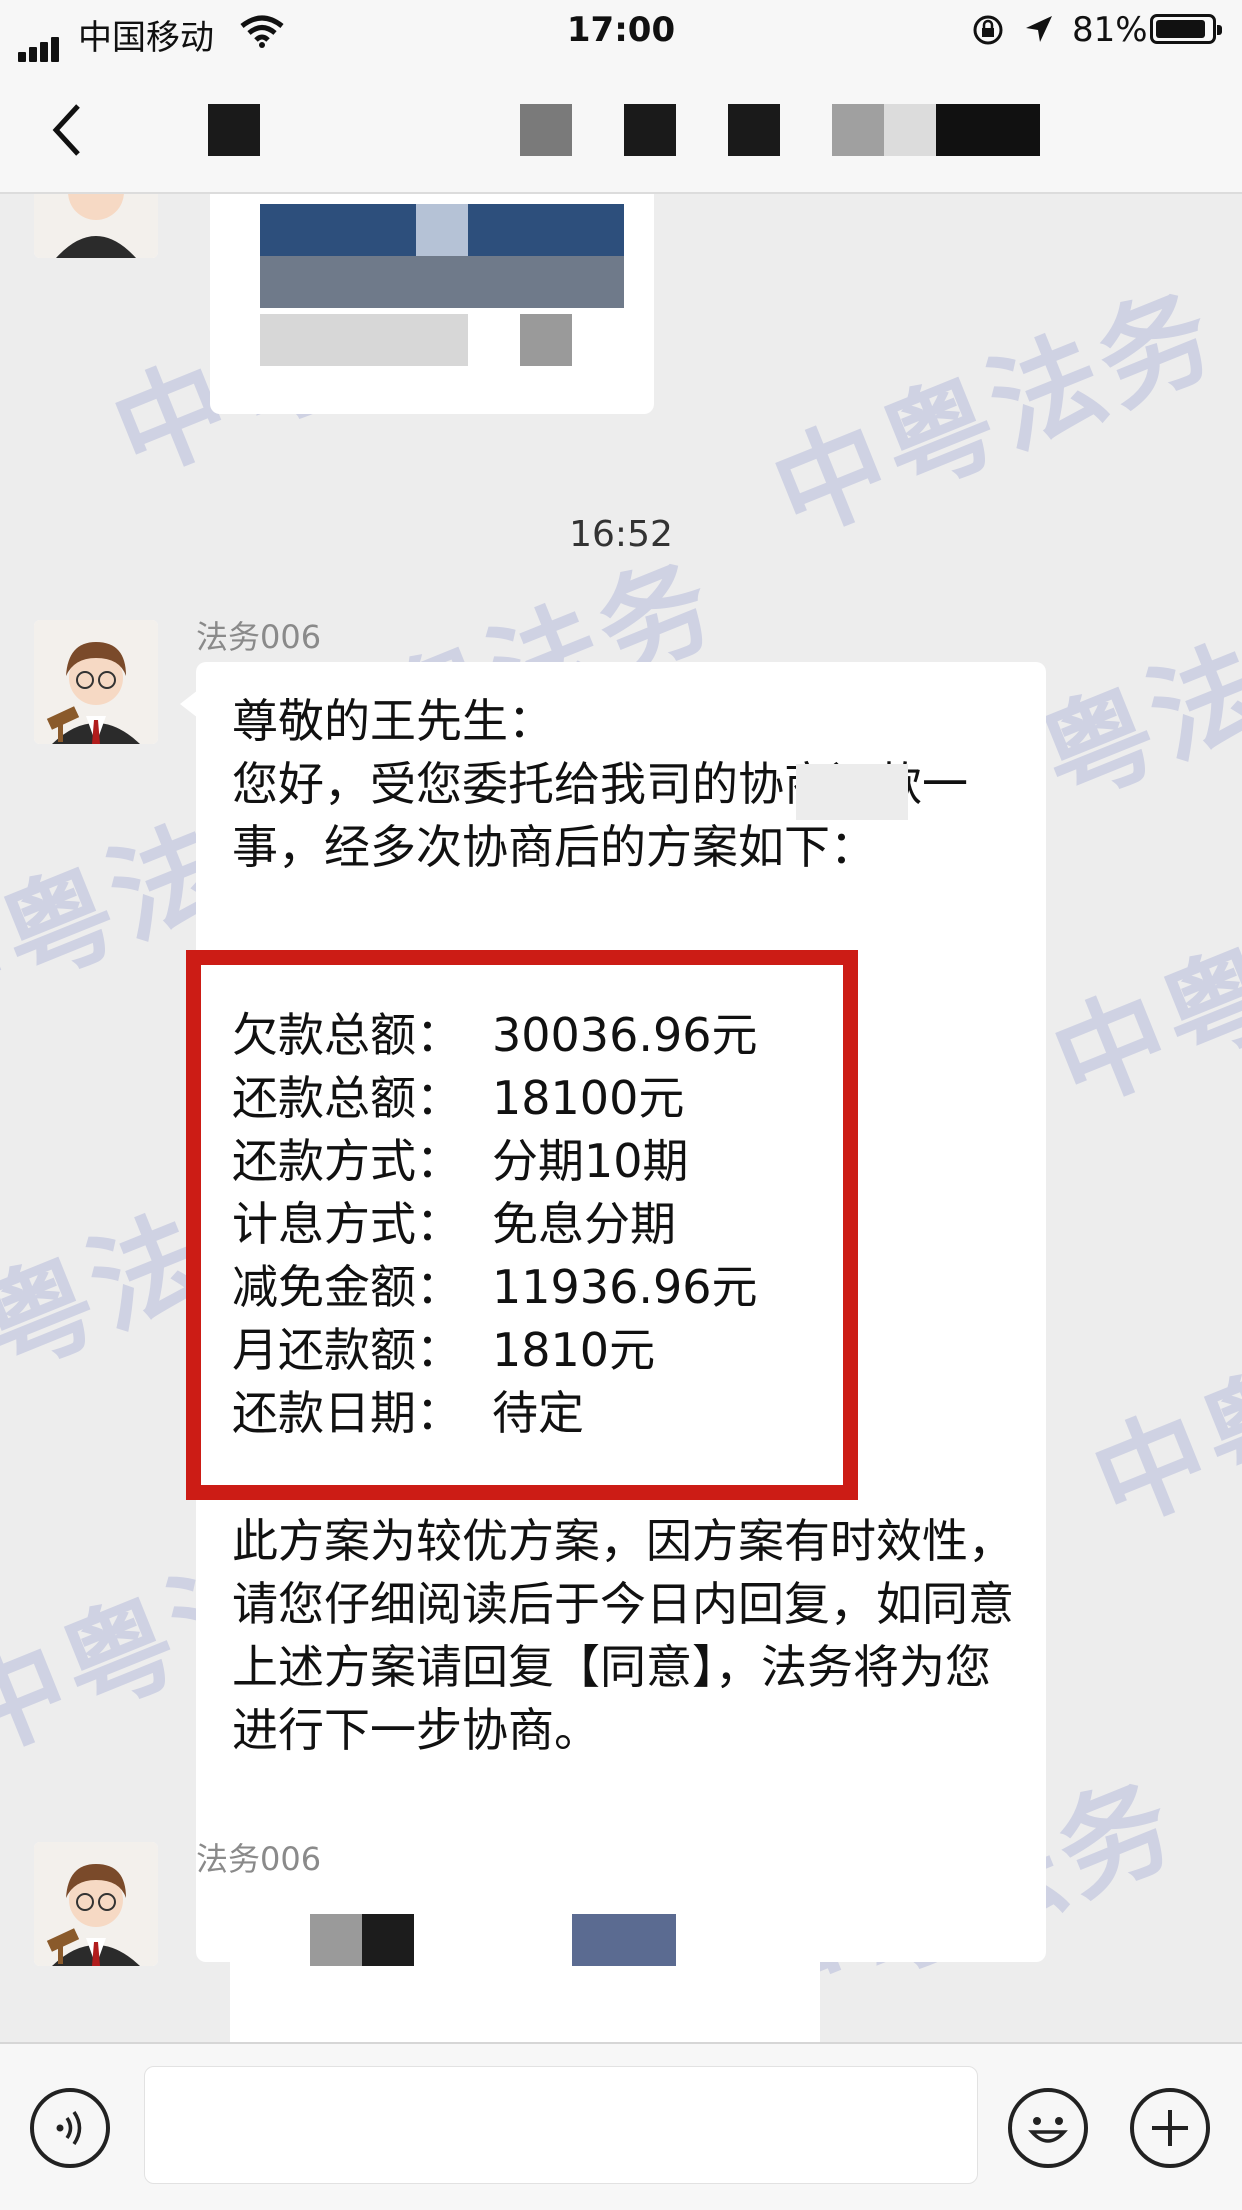  I want to click on battery-icon, so click(1186, 29).